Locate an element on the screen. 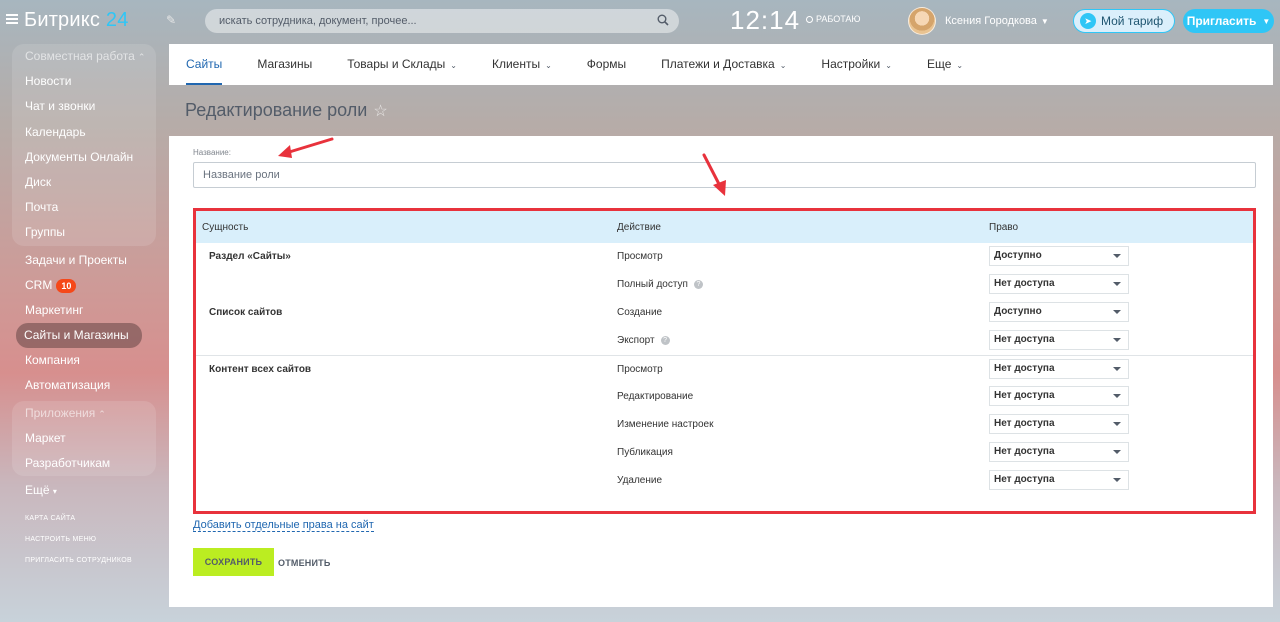 Image resolution: width=1280 pixels, height=622 pixels. star-icon: ☆ is located at coordinates (380, 111).